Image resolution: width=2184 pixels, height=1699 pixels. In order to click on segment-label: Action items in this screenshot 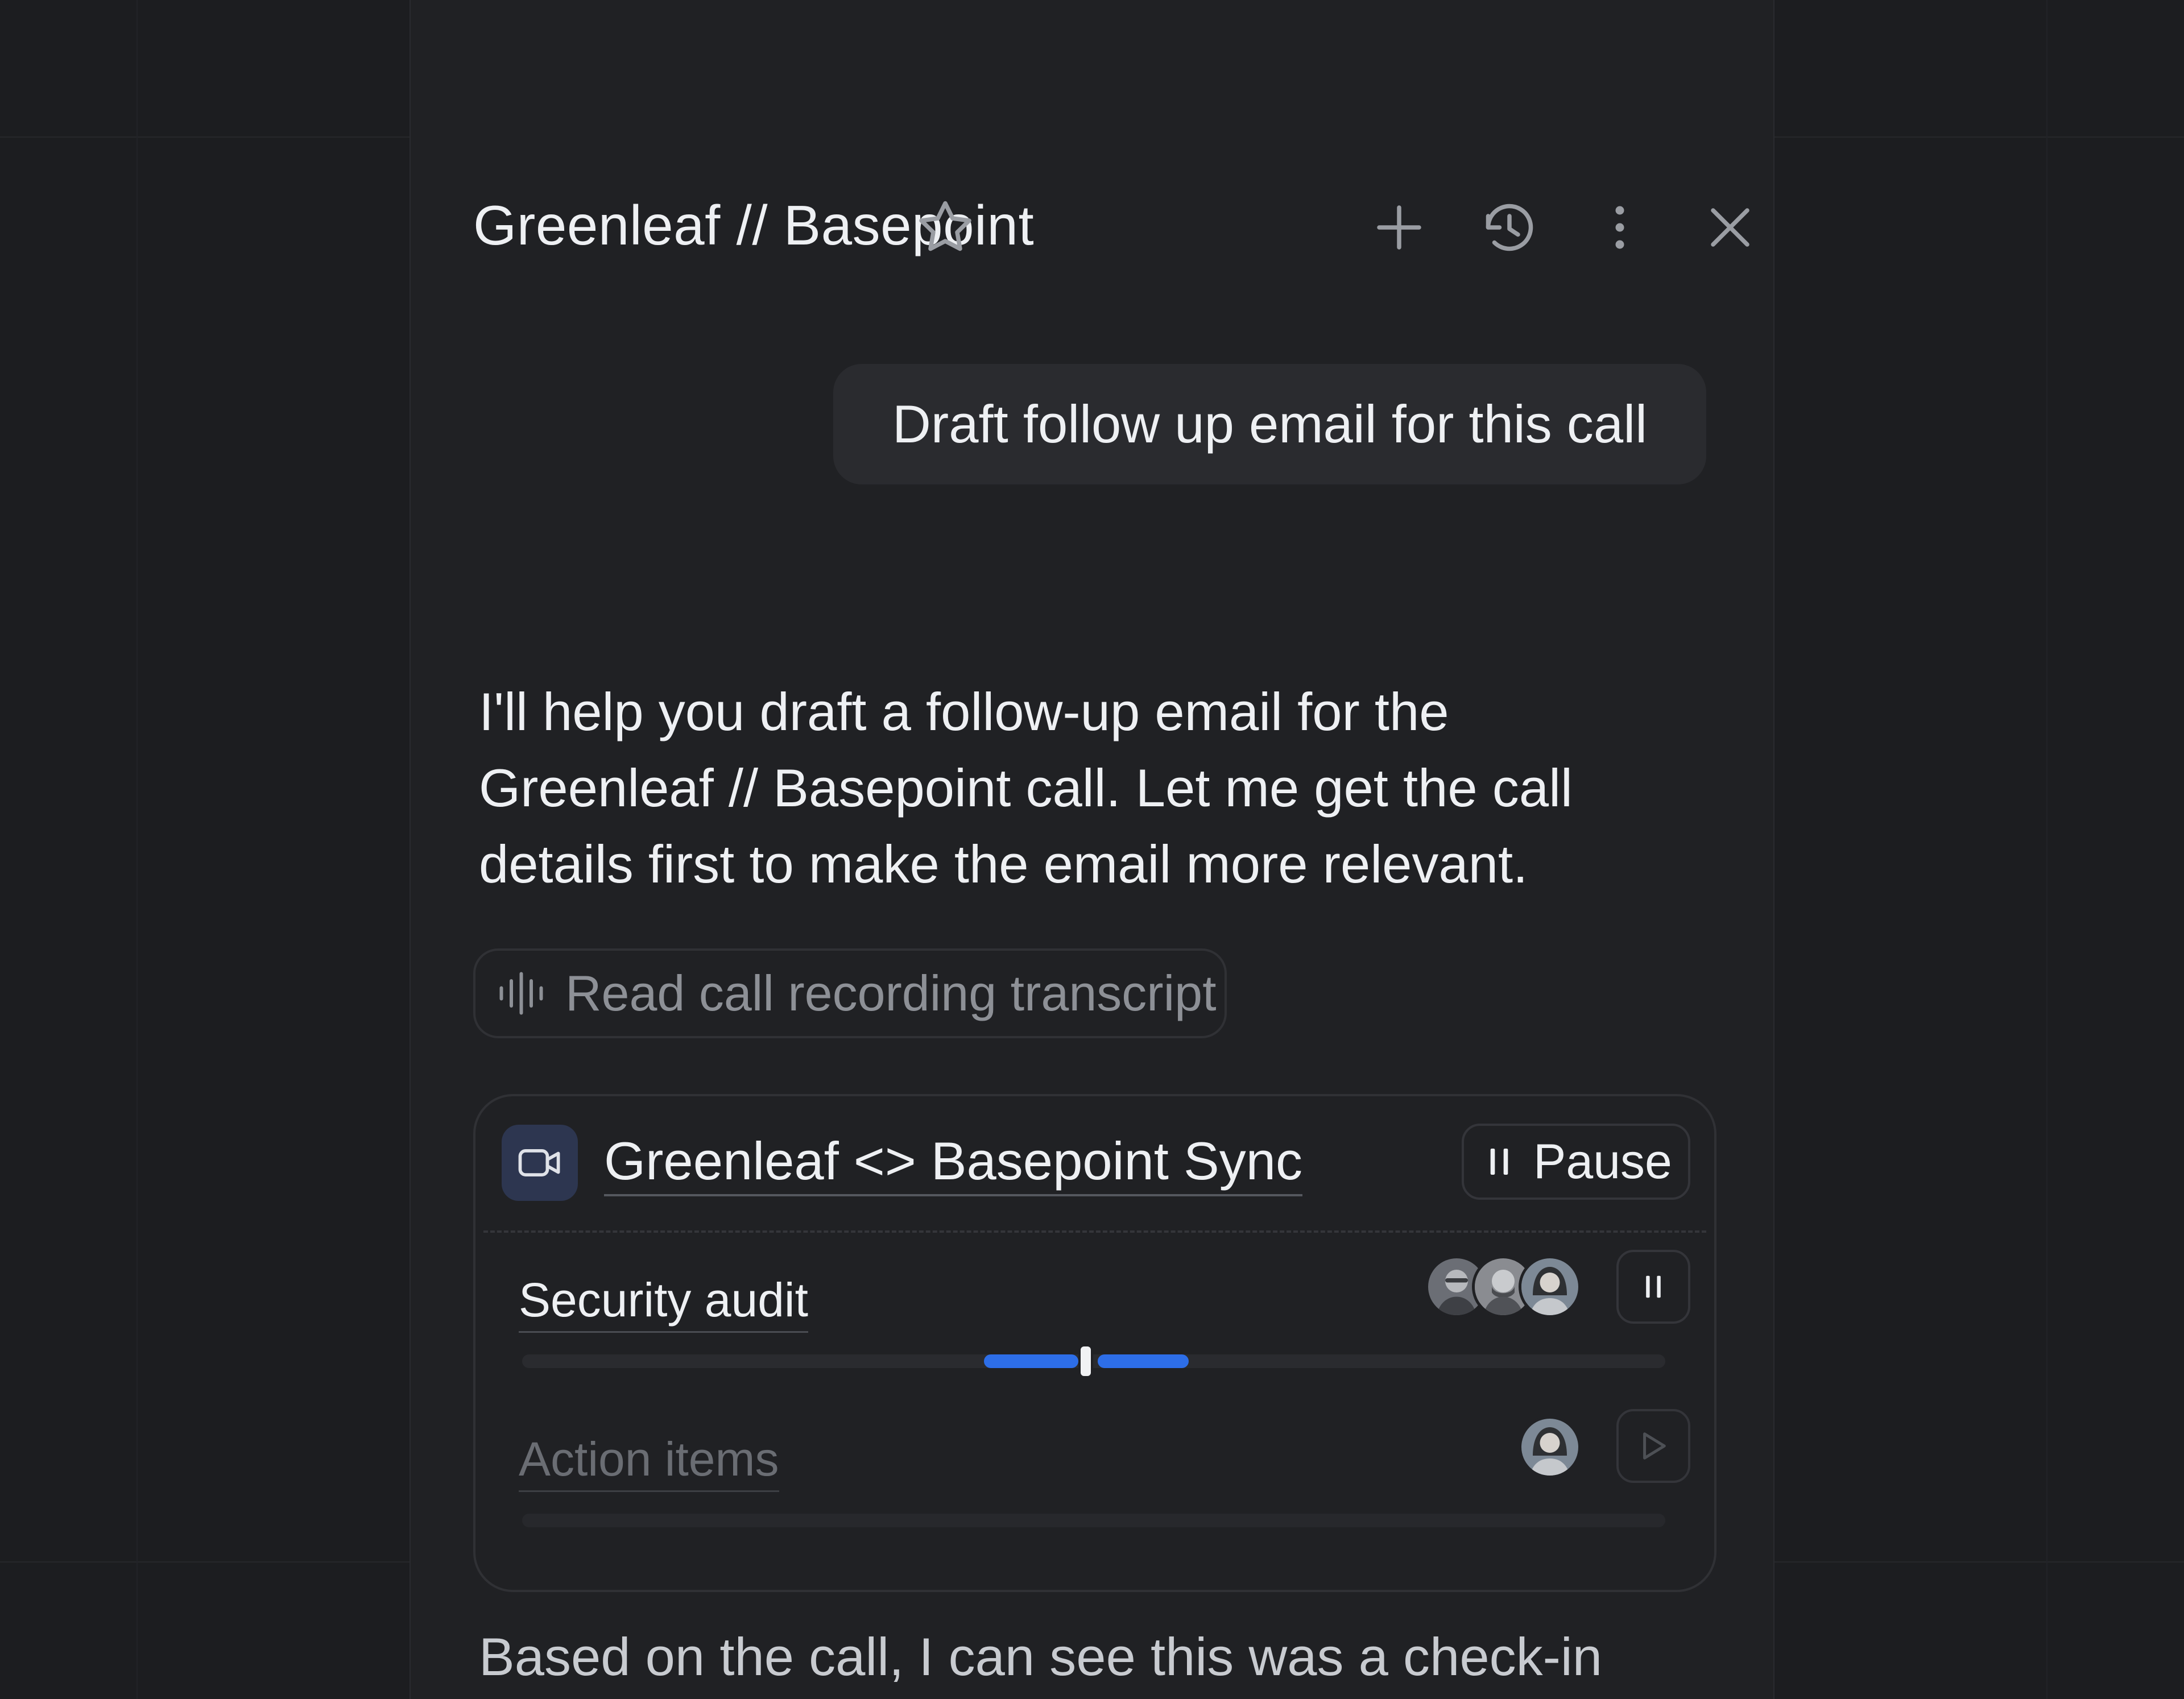, I will do `click(649, 1462)`.